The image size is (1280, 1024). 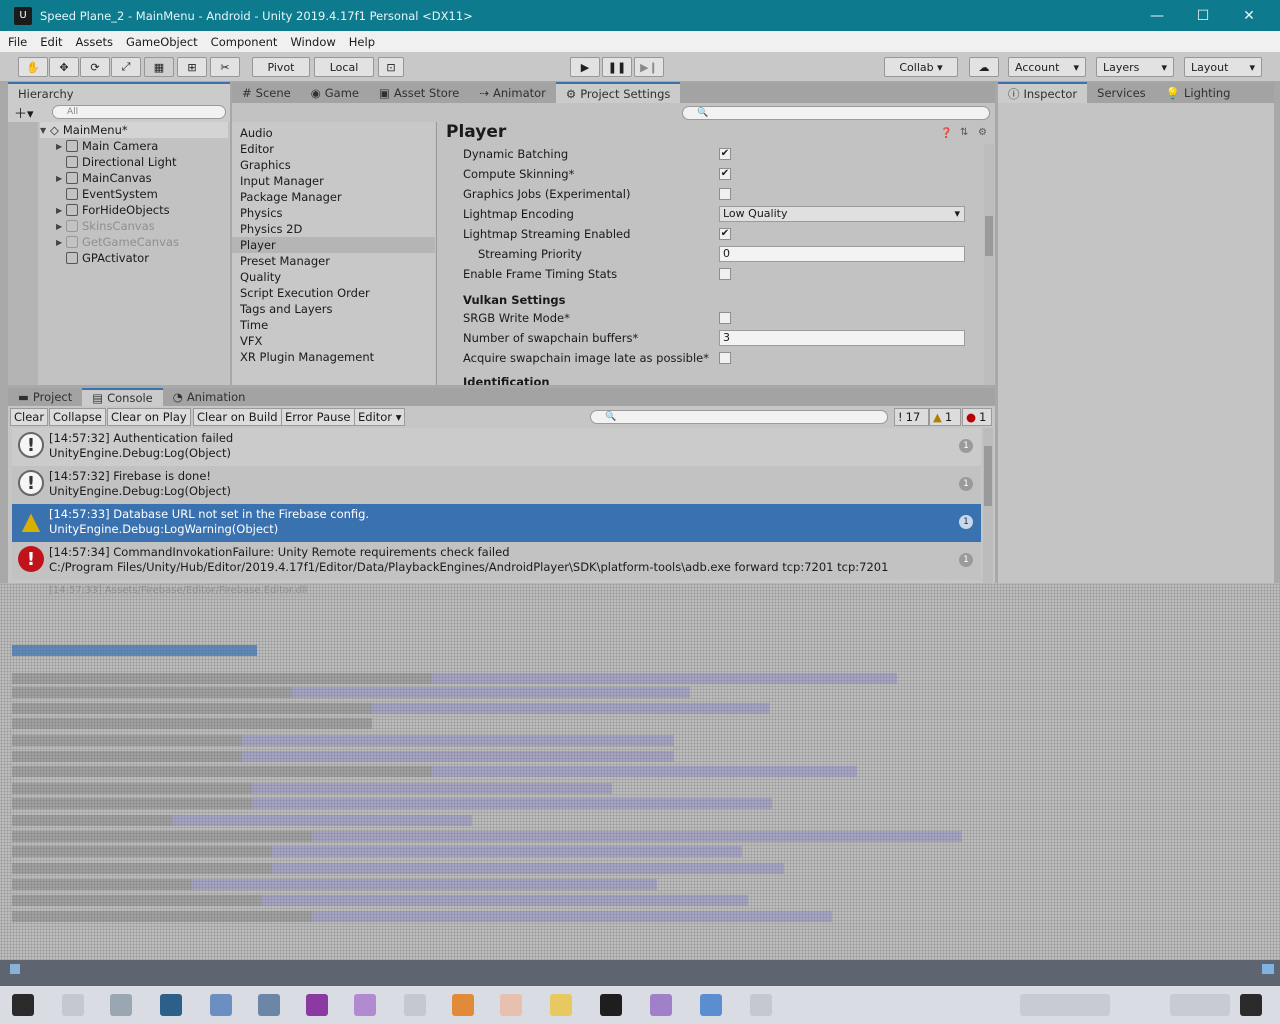 What do you see at coordinates (1203, 15) in the screenshot?
I see `maximize-button: ☐` at bounding box center [1203, 15].